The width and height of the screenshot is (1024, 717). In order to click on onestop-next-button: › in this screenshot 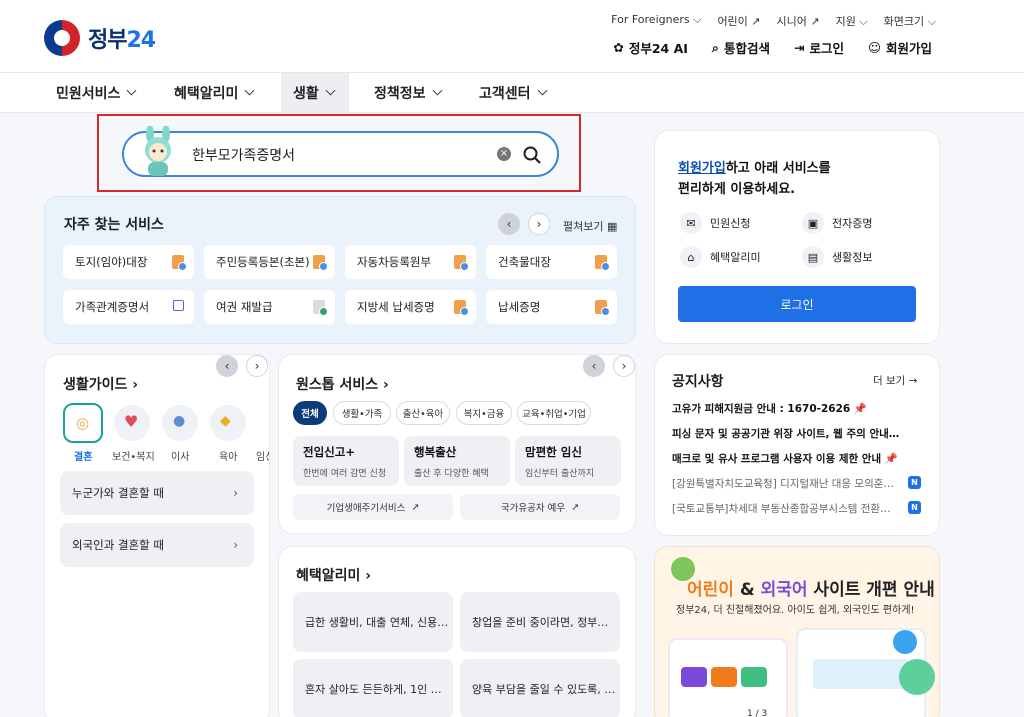, I will do `click(624, 366)`.